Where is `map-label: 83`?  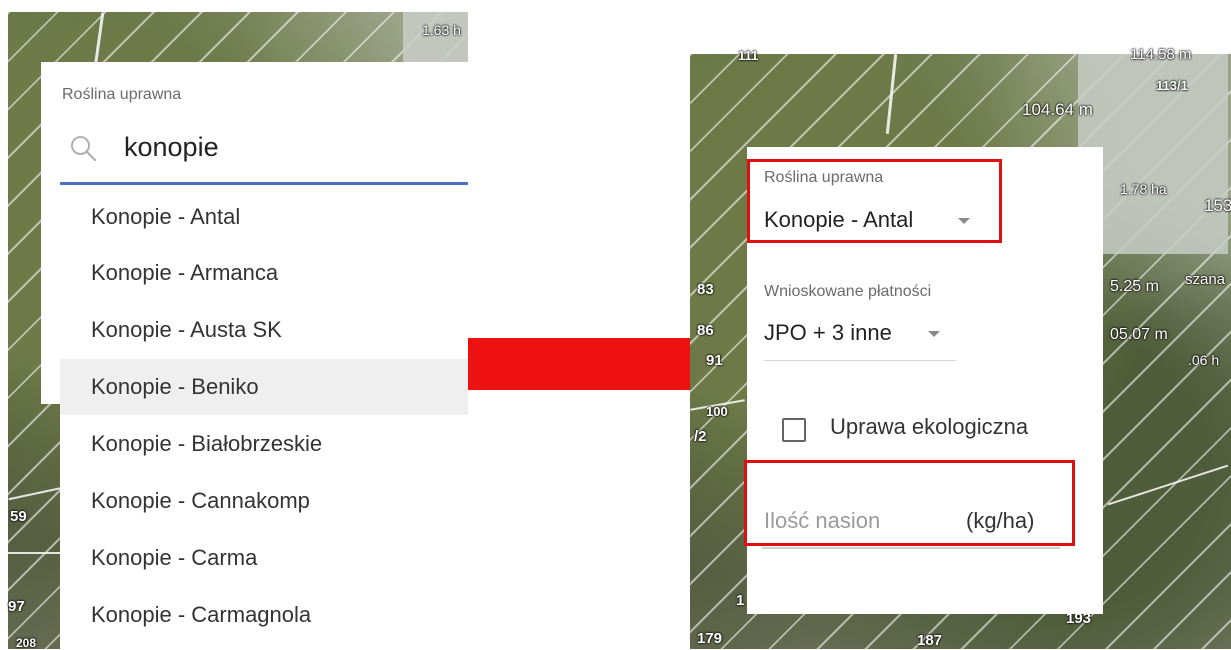
map-label: 83 is located at coordinates (705, 289).